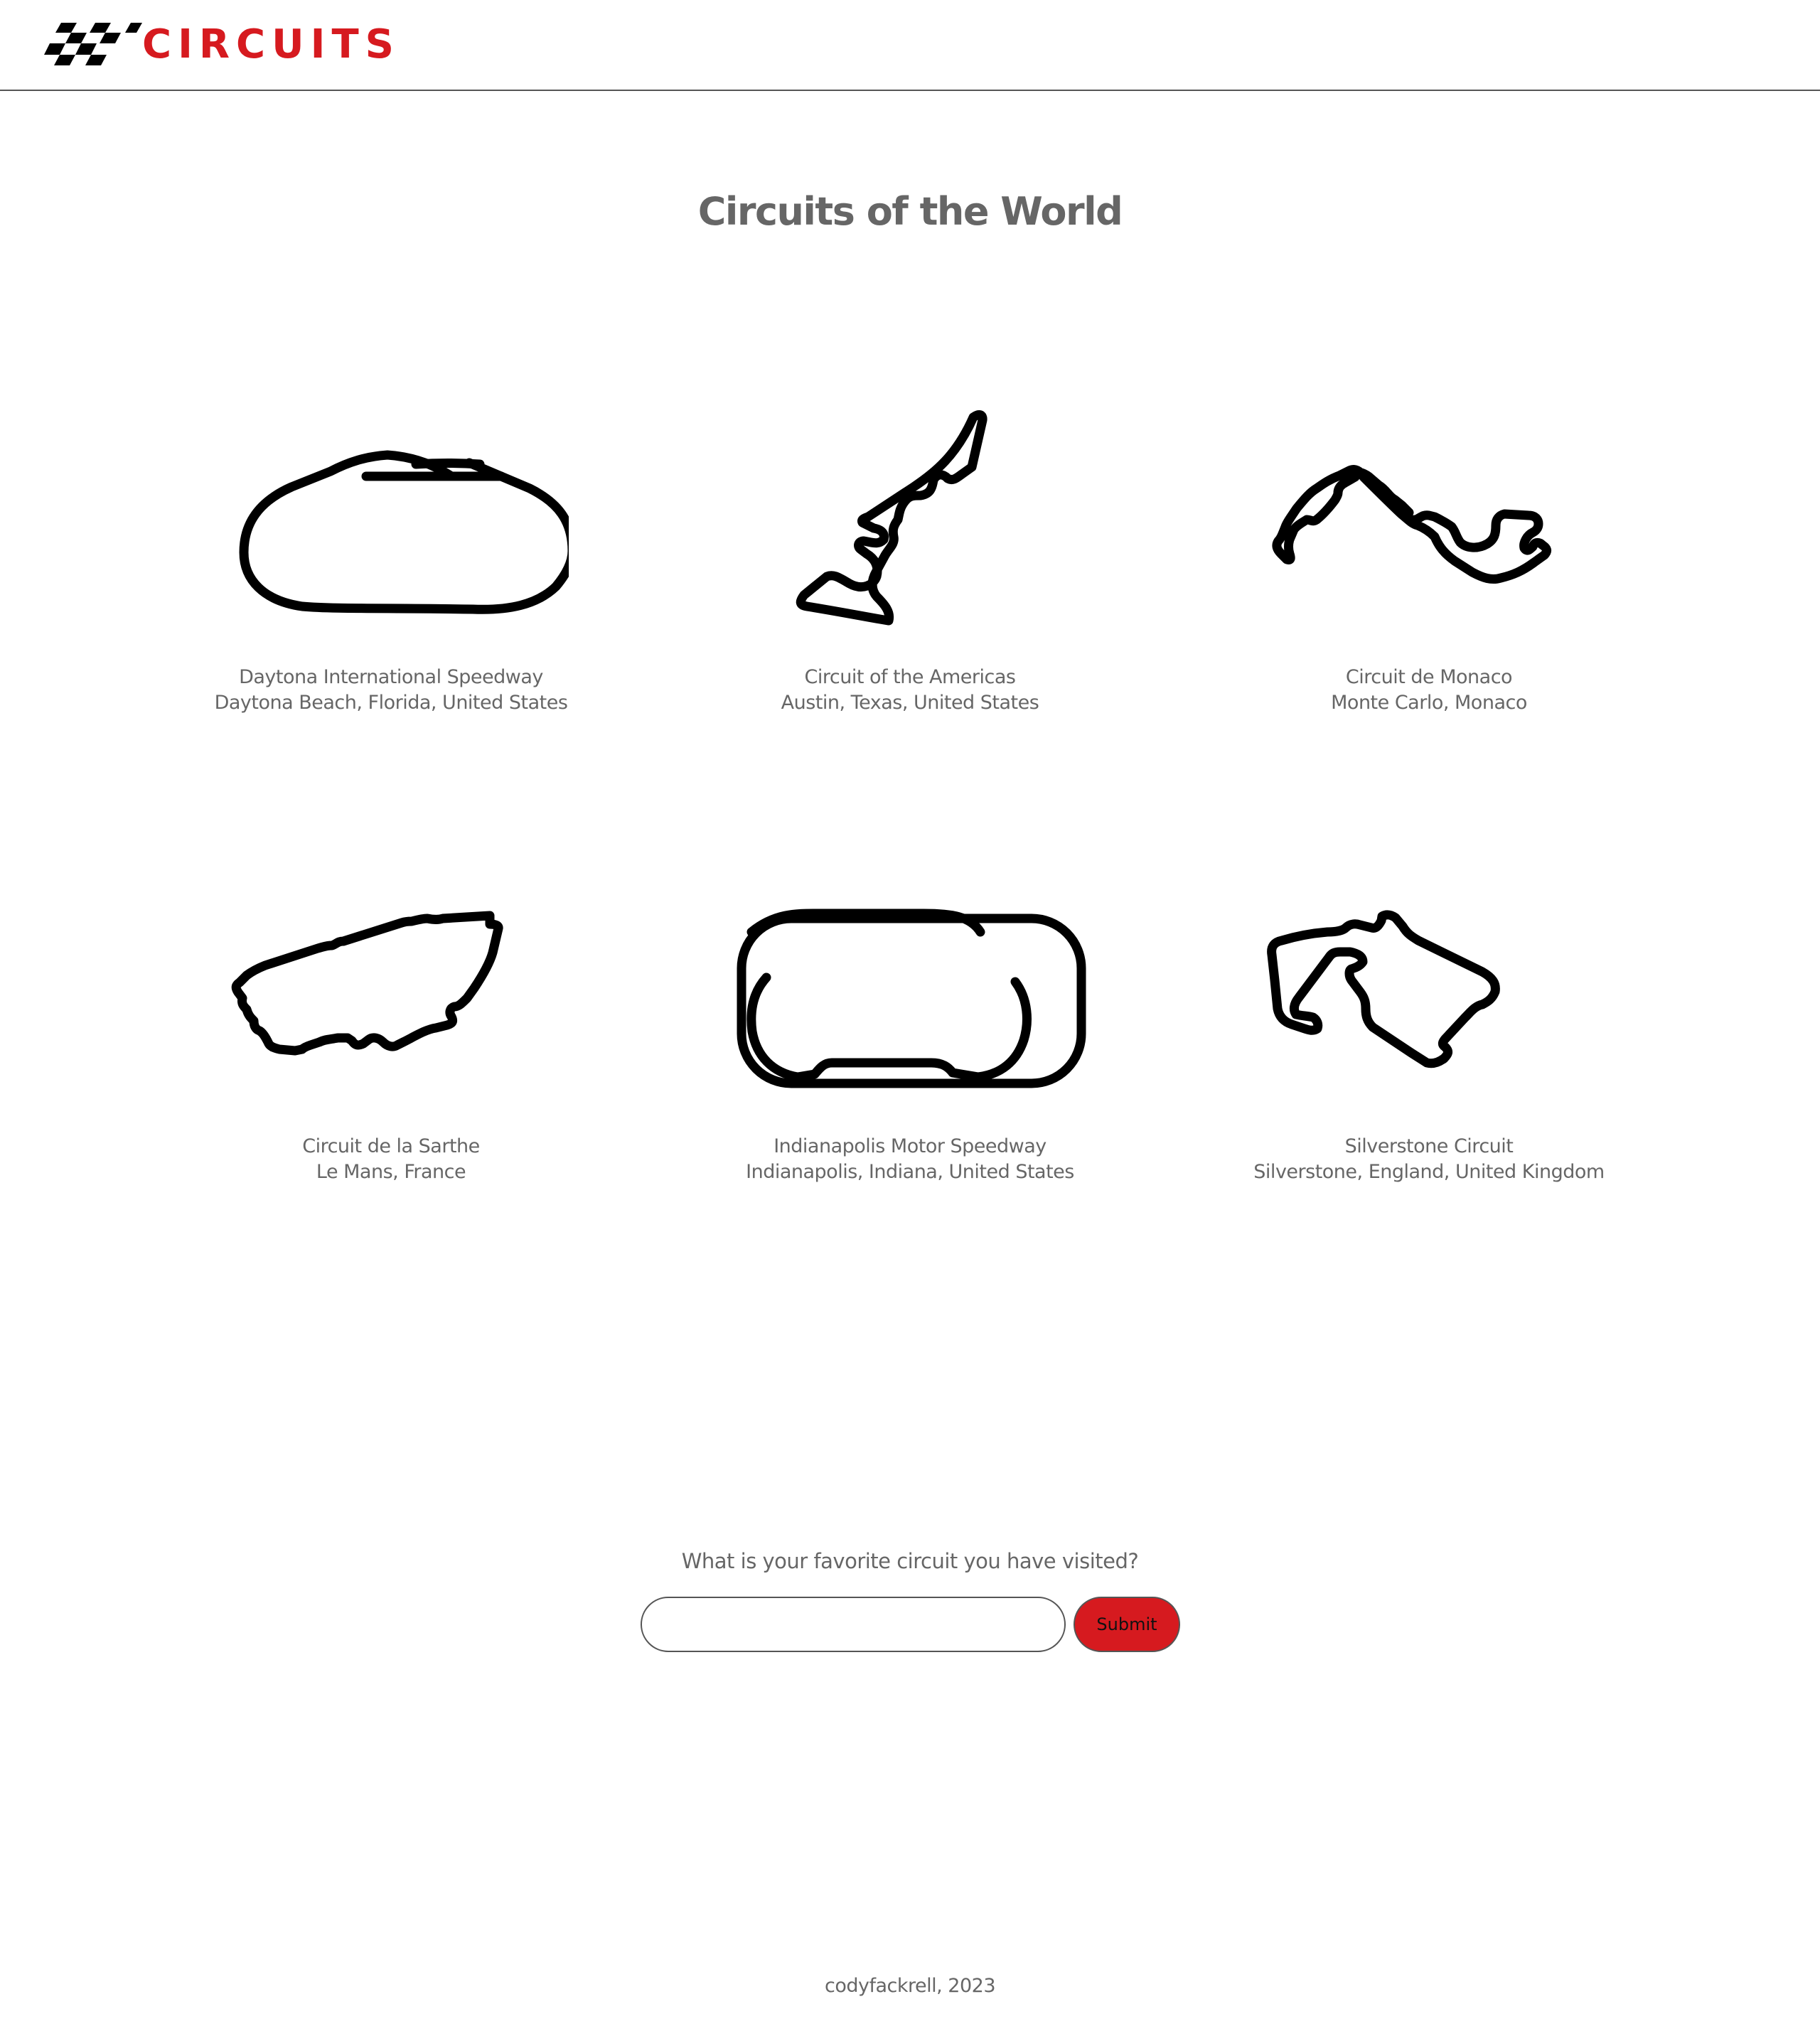  Describe the element at coordinates (910, 703) in the screenshot. I see `circuit-location: Austin, Texas, United States` at that location.